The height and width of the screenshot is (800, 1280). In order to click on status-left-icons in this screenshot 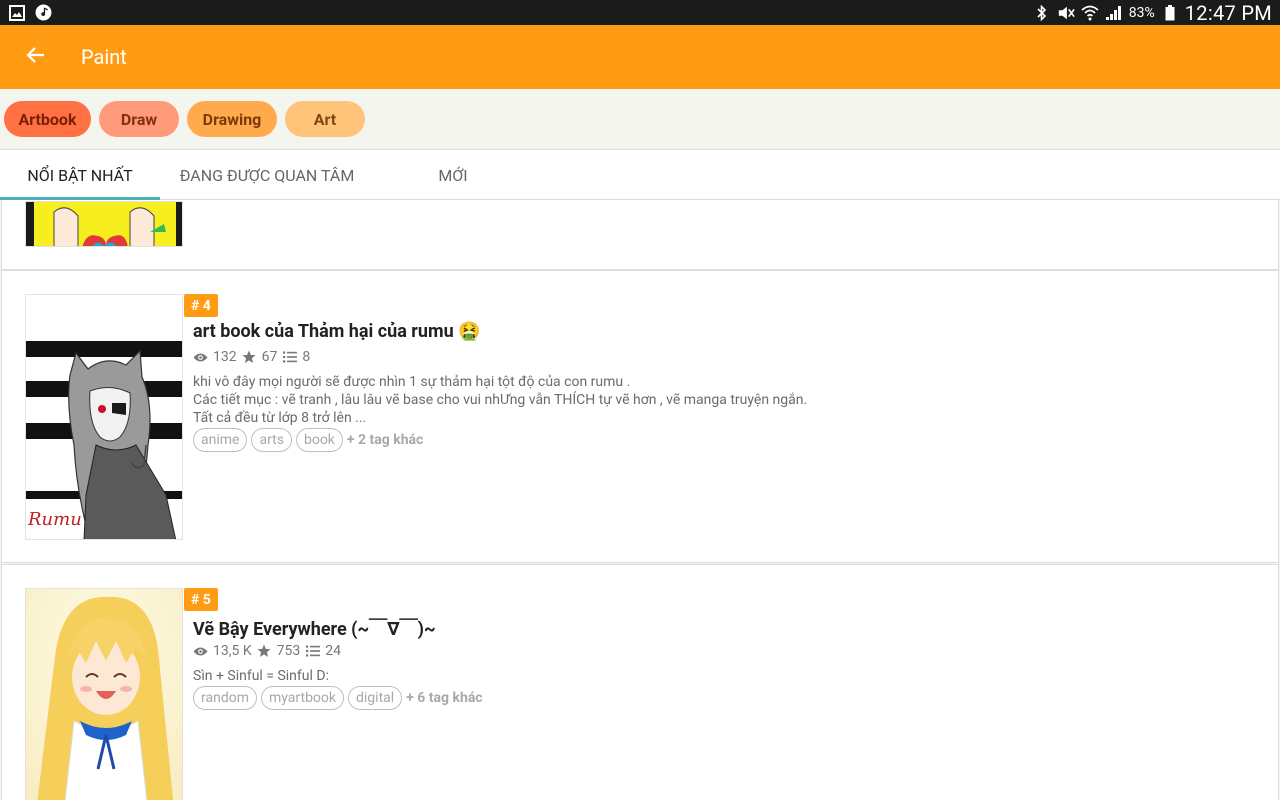, I will do `click(30, 13)`.